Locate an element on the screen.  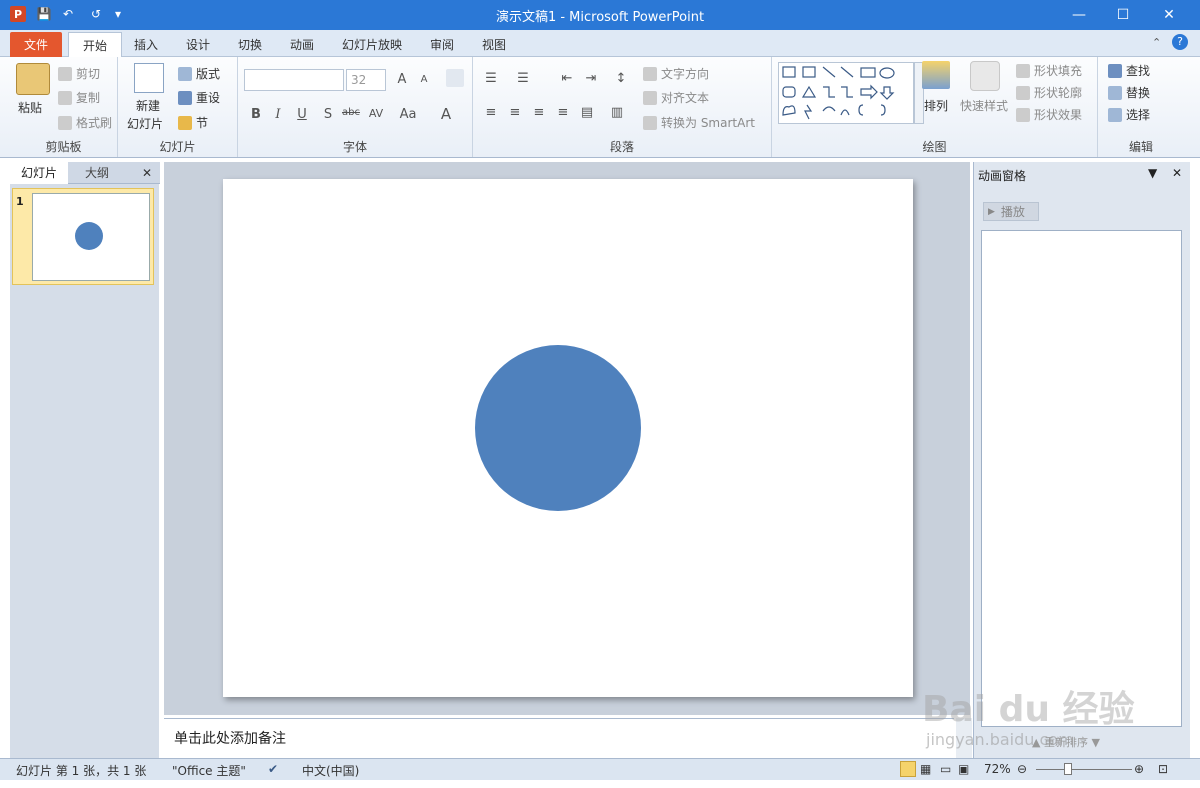
text-direction-label: 文字方向 is located at coordinates (685, 74).